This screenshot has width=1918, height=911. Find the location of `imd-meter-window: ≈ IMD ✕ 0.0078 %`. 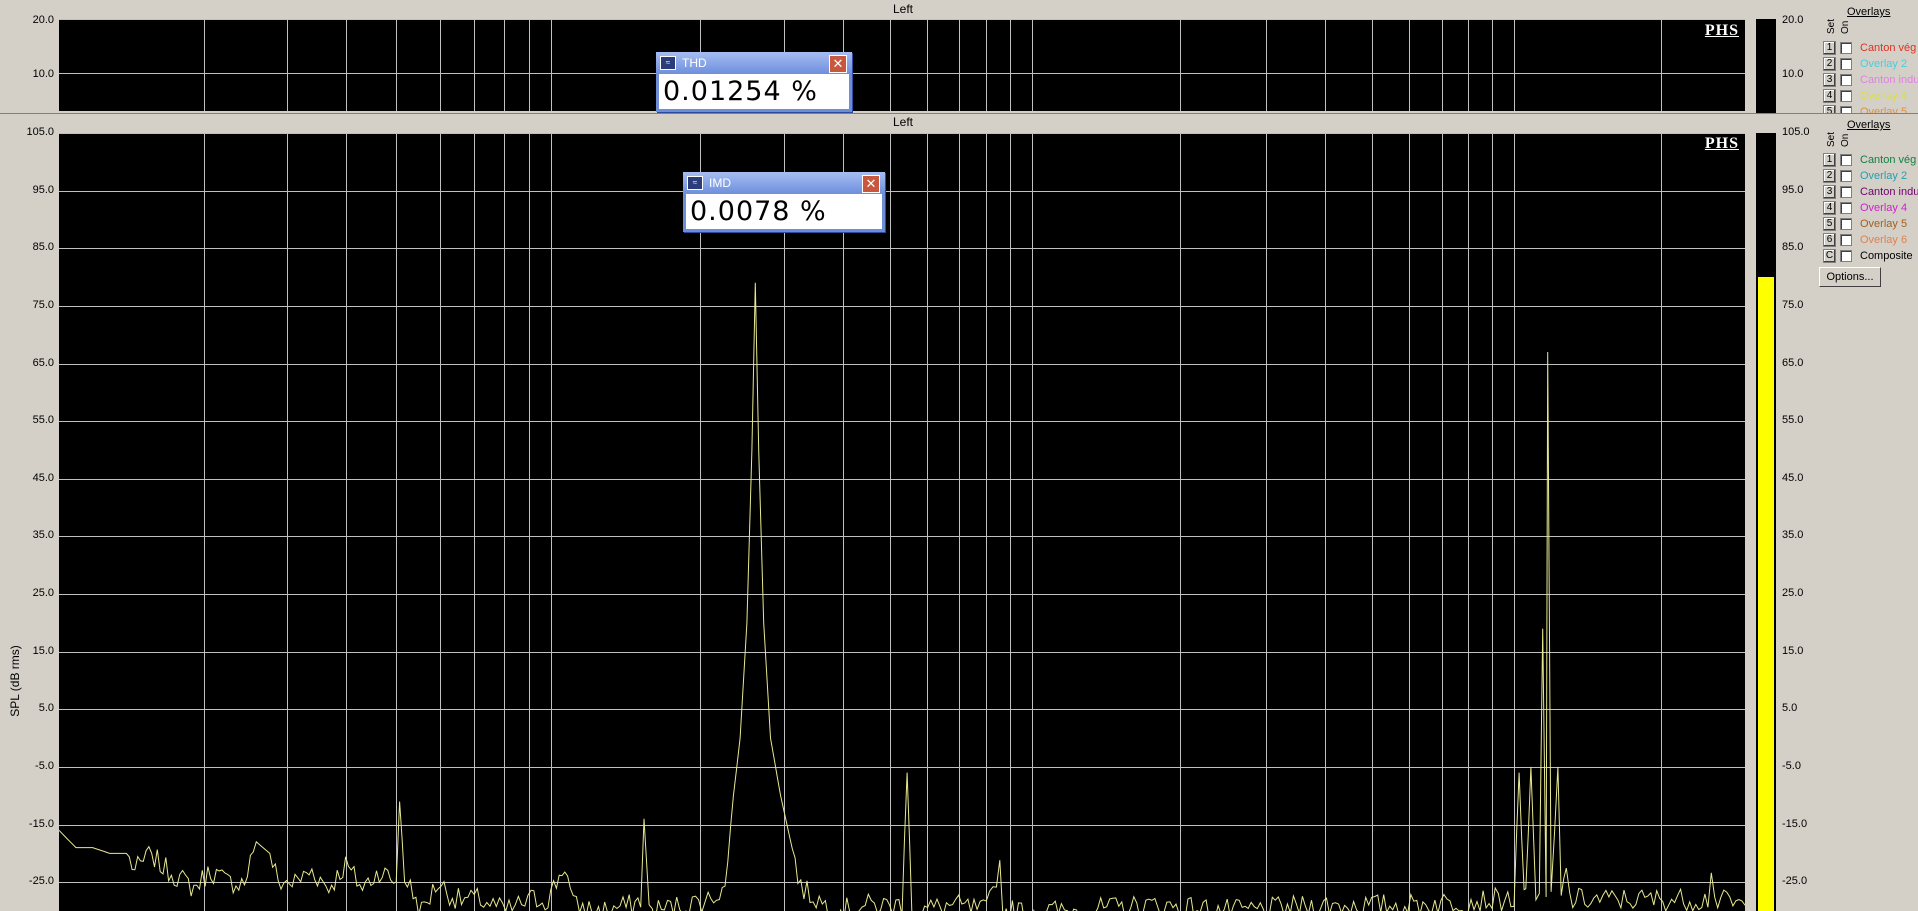

imd-meter-window: ≈ IMD ✕ 0.0078 % is located at coordinates (784, 202).